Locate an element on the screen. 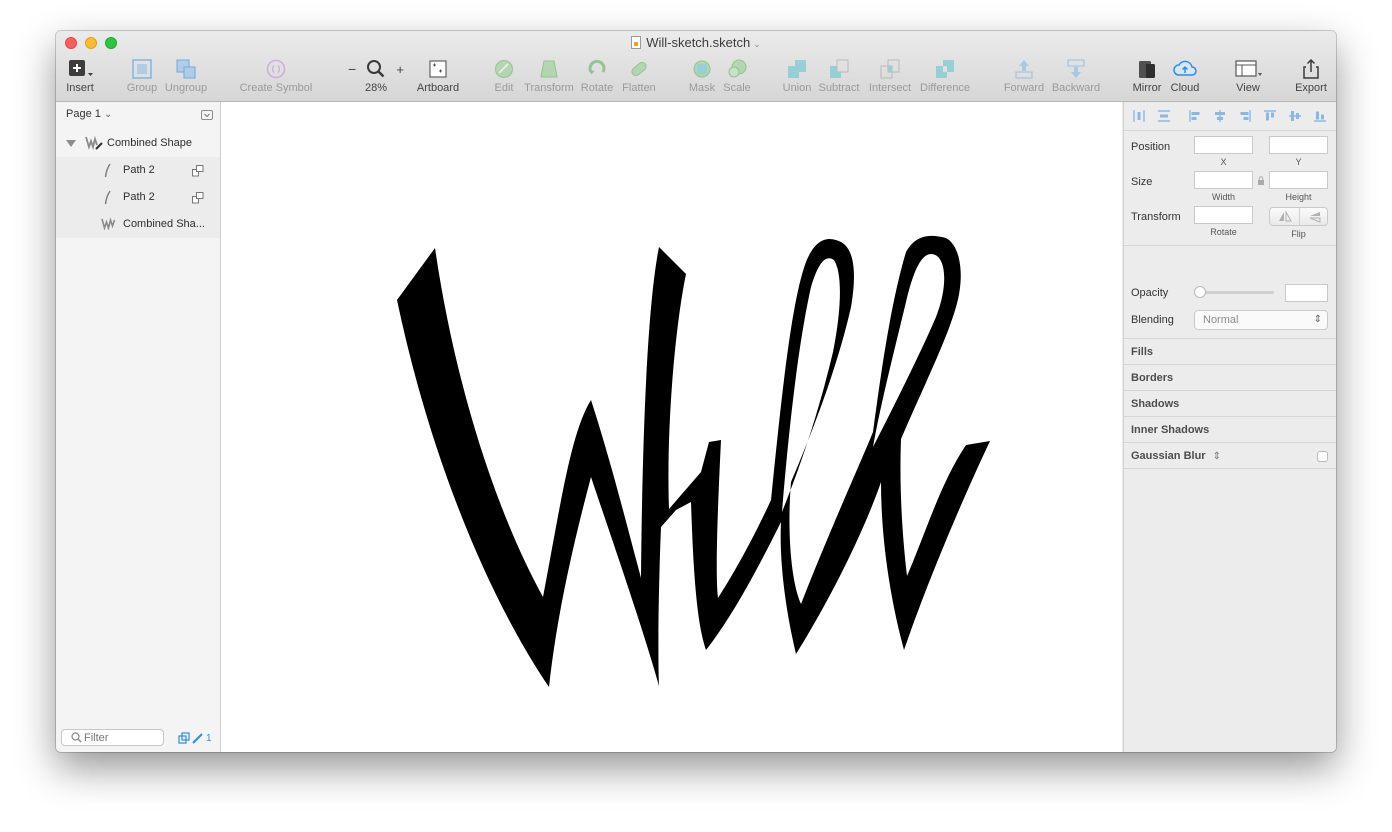  forward-button: Forward is located at coordinates (1024, 76).